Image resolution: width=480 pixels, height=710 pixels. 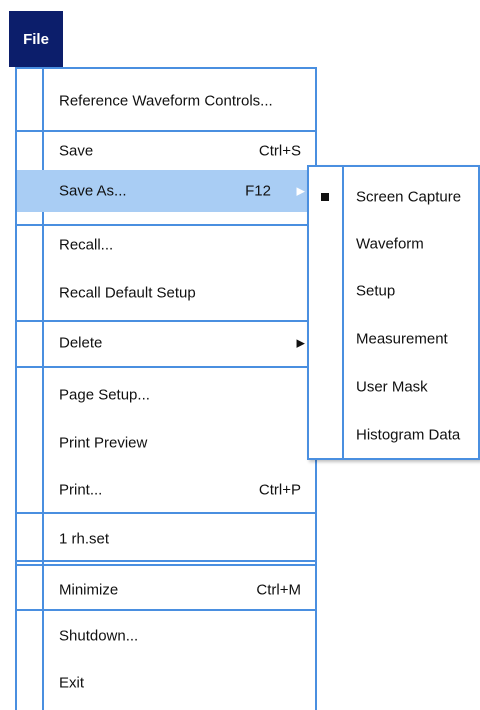 I want to click on menu-item-shortcut: Ctrl+S, so click(x=279, y=151).